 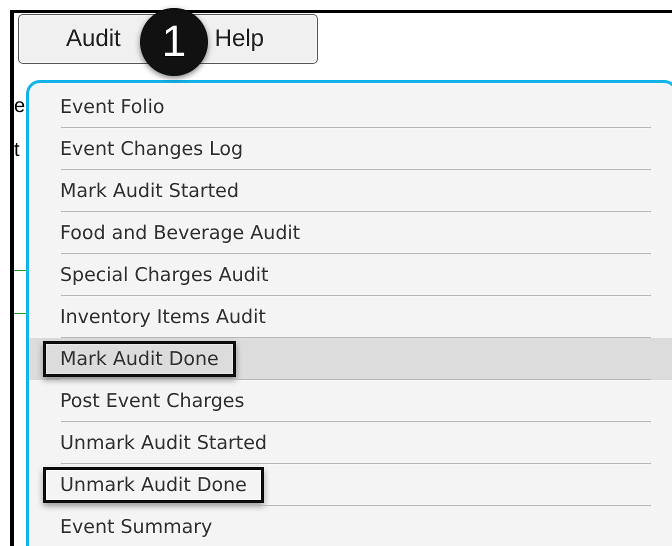 I want to click on menu-item-label: Unmark Audit Started, so click(x=163, y=443).